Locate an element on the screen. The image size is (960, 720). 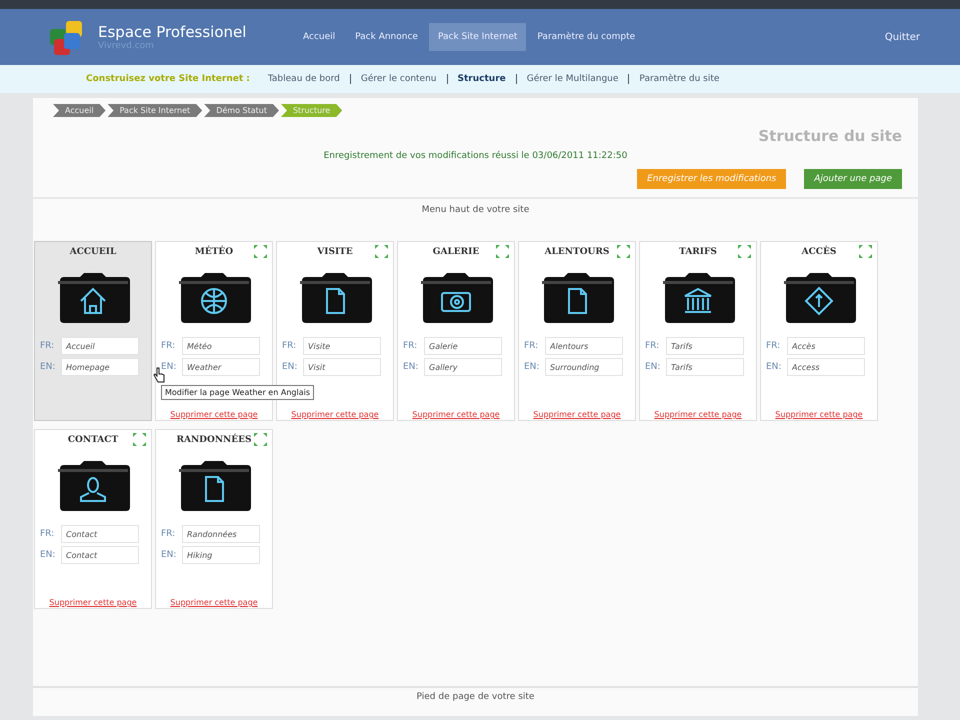
input-field: Galerie is located at coordinates (463, 346).